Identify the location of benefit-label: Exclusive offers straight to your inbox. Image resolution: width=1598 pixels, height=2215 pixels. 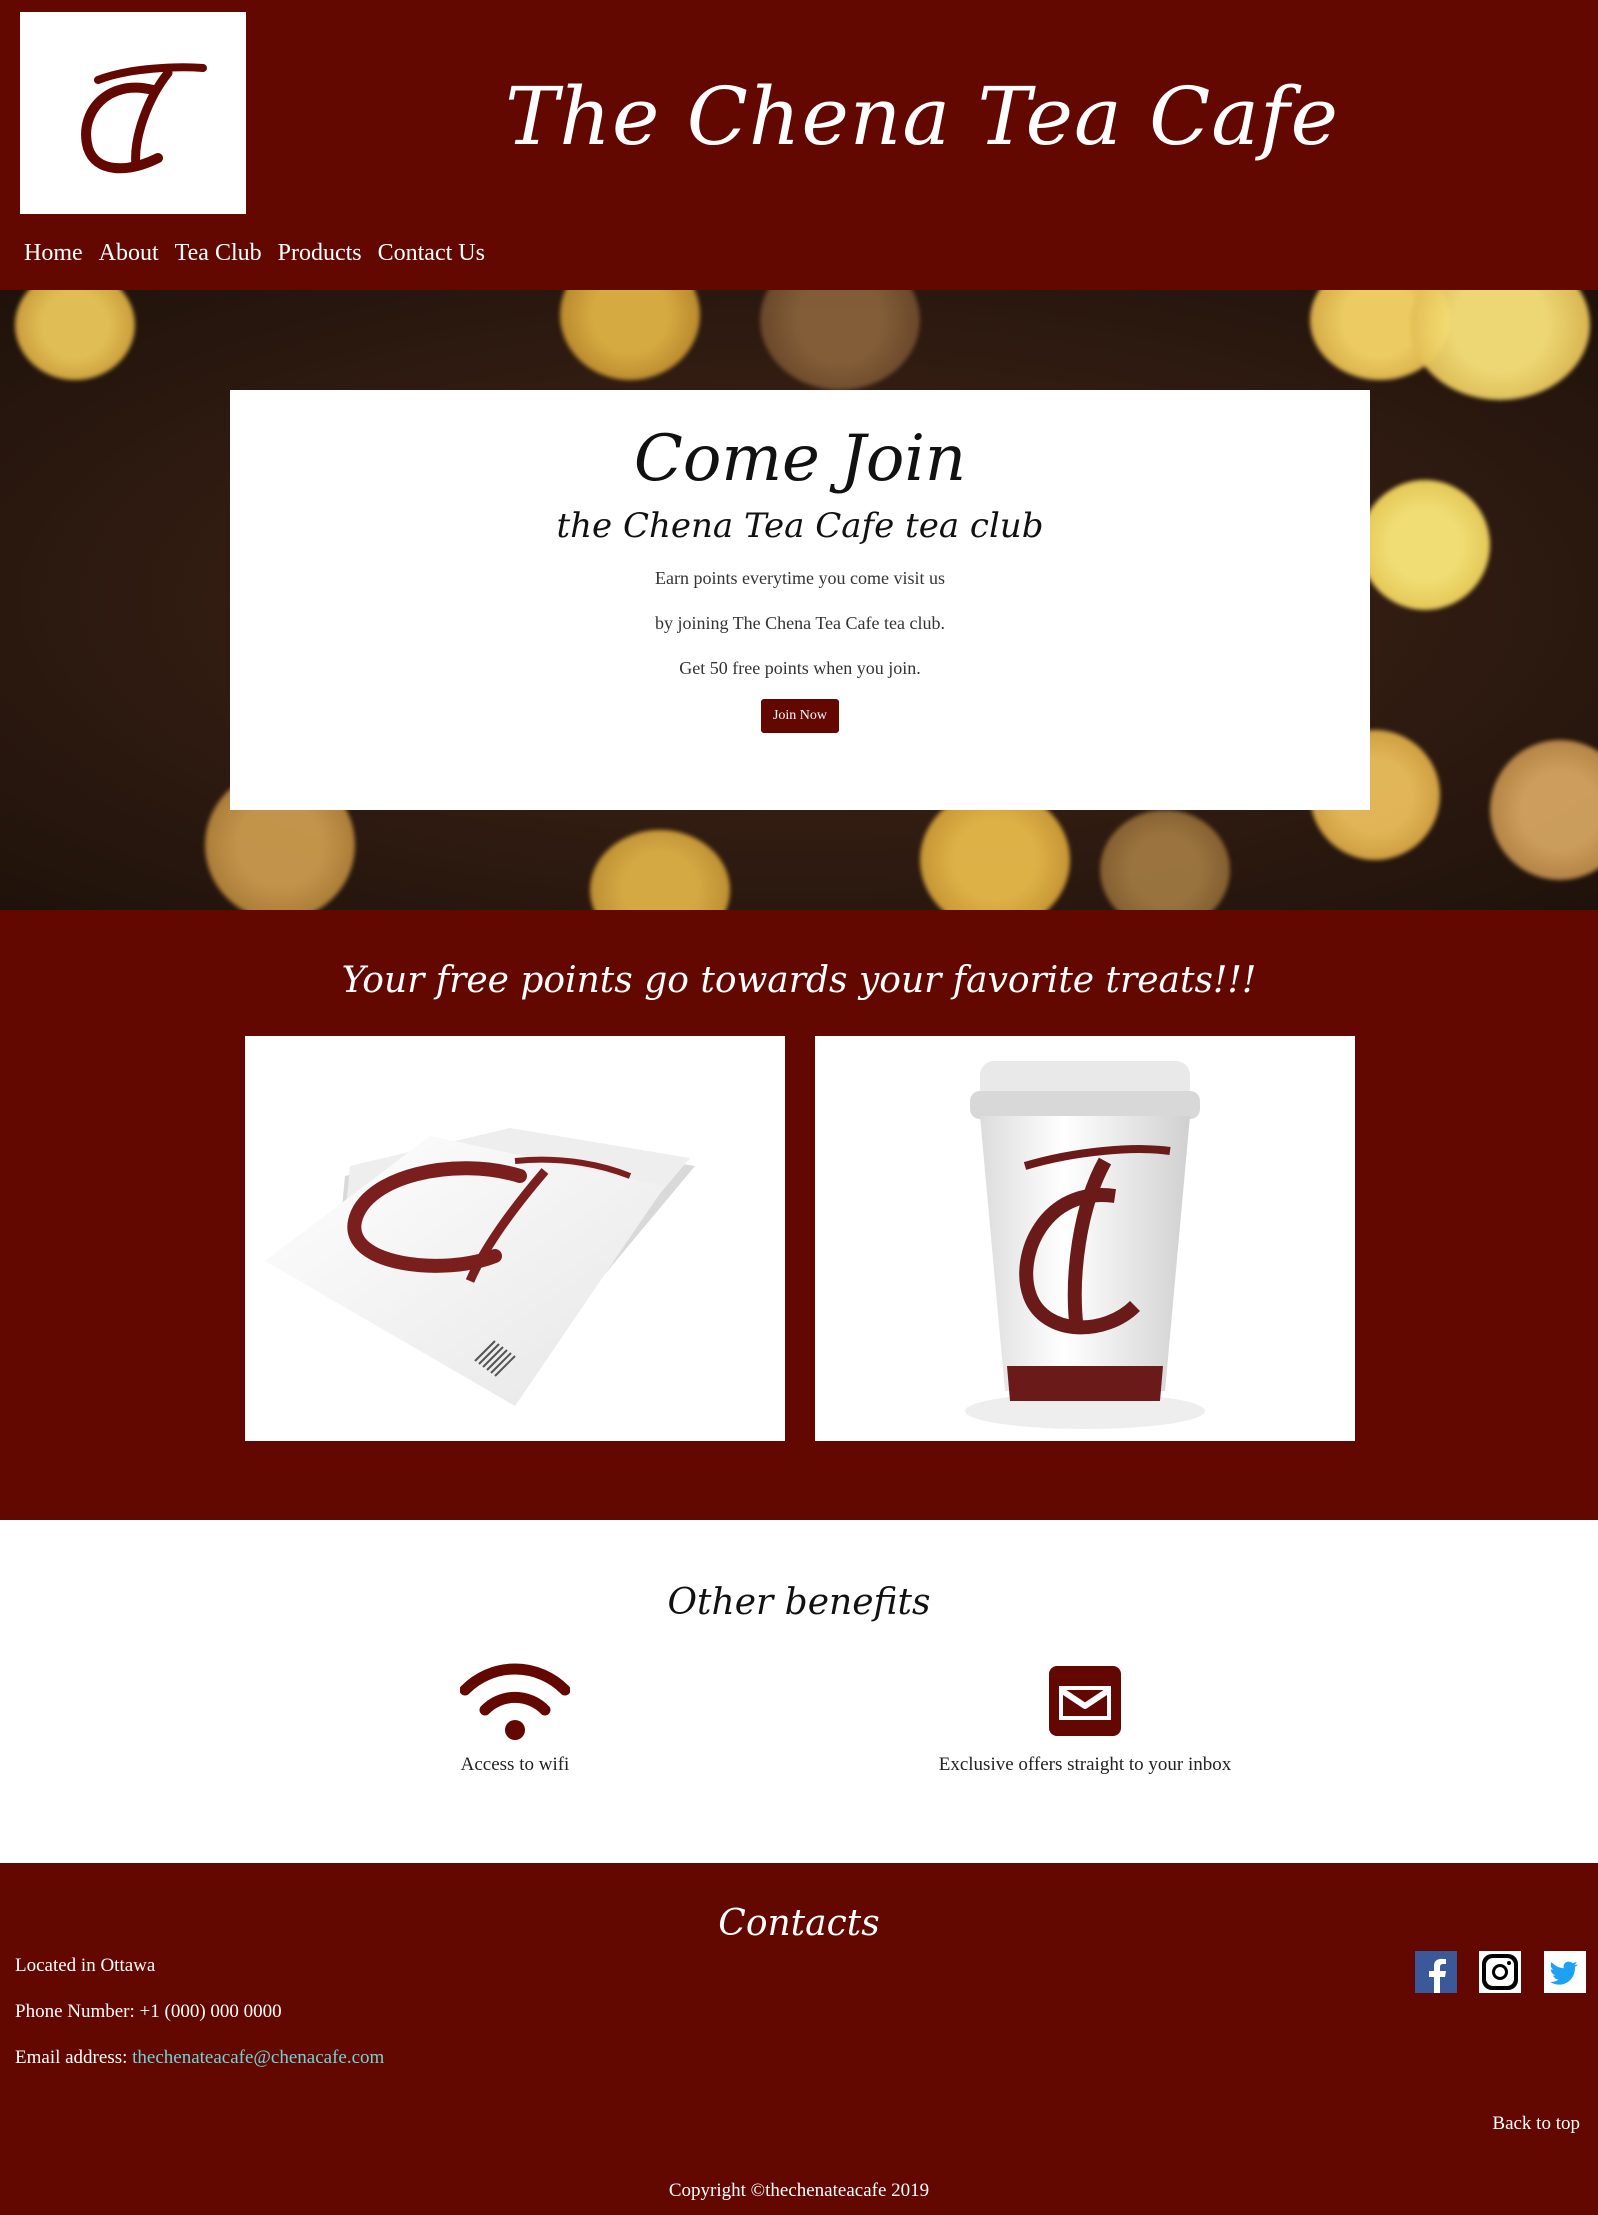
(1085, 1764).